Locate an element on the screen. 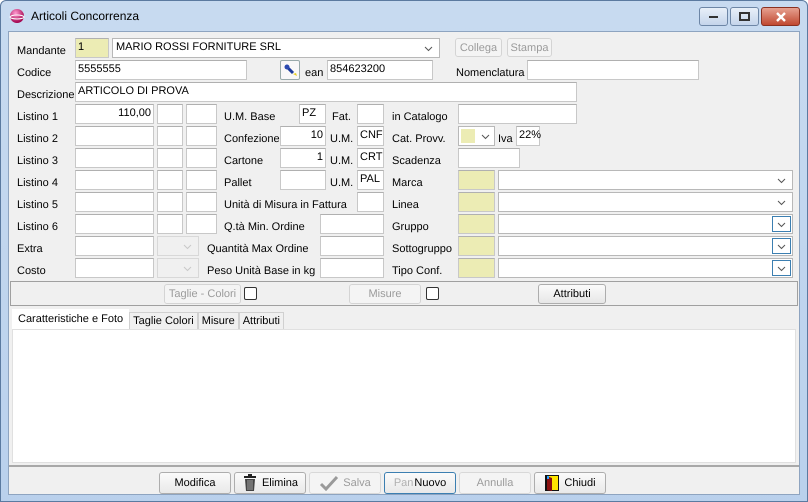 The height and width of the screenshot is (502, 808). window-title: Articoli Concorrenza is located at coordinates (85, 16).